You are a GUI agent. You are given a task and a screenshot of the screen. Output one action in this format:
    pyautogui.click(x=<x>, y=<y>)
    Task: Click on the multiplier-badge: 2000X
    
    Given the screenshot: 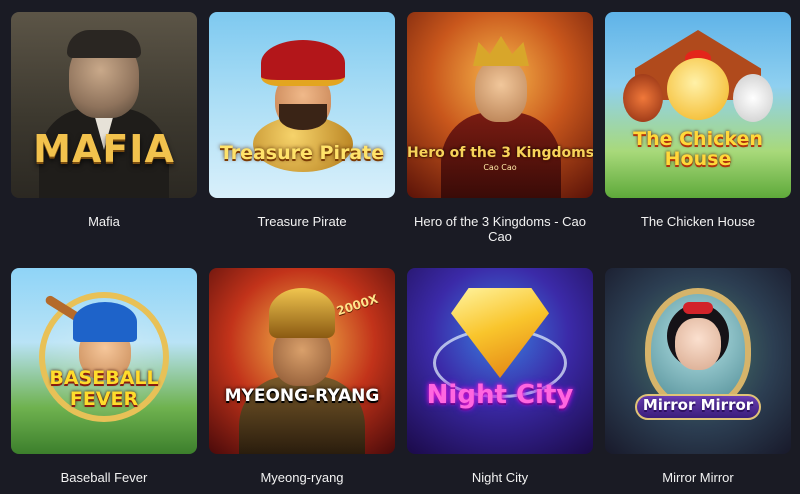 What is the action you would take?
    pyautogui.click(x=358, y=305)
    